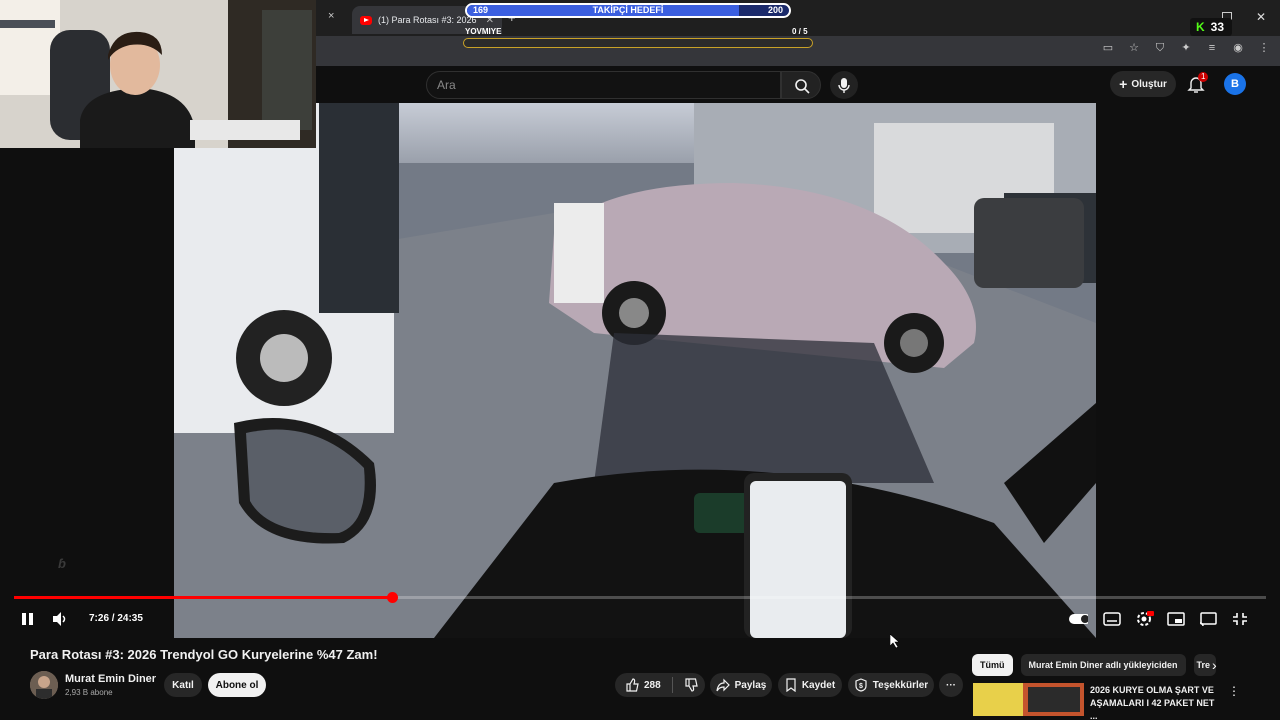 The height and width of the screenshot is (720, 1280). I want to click on like-dislike-group: 288, so click(660, 685).